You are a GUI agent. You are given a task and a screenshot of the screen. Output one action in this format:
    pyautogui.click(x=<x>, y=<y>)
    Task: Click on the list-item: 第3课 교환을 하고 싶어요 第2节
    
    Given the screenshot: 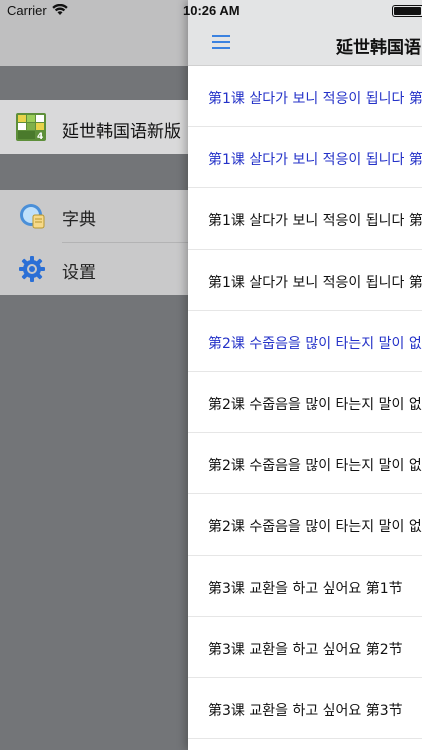 What is the action you would take?
    pyautogui.click(x=305, y=647)
    